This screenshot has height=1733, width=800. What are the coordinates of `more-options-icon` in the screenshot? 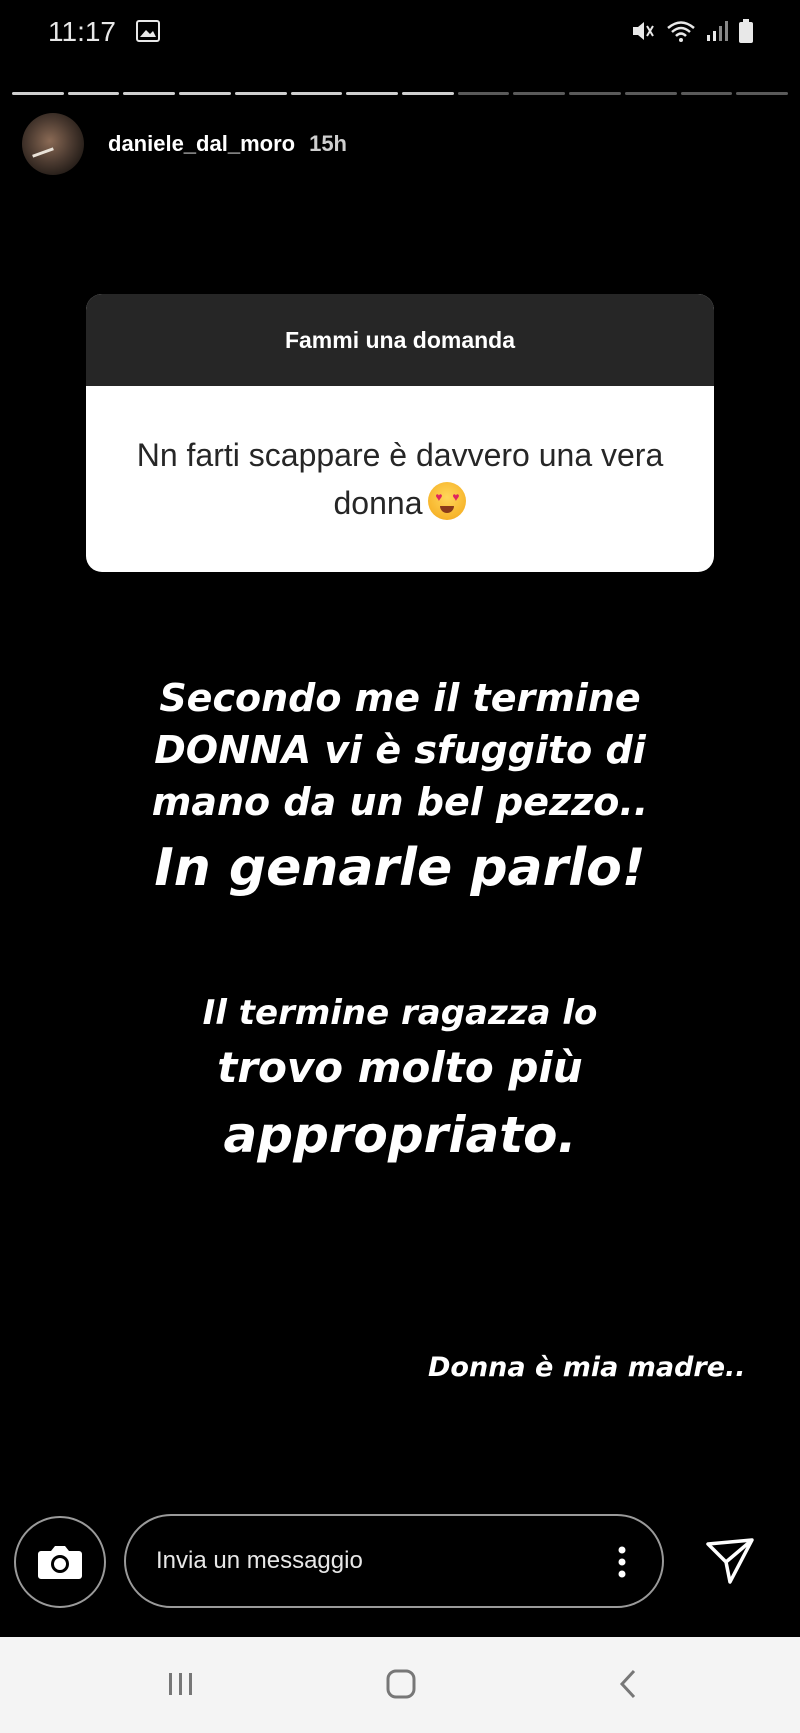 It's located at (622, 1562).